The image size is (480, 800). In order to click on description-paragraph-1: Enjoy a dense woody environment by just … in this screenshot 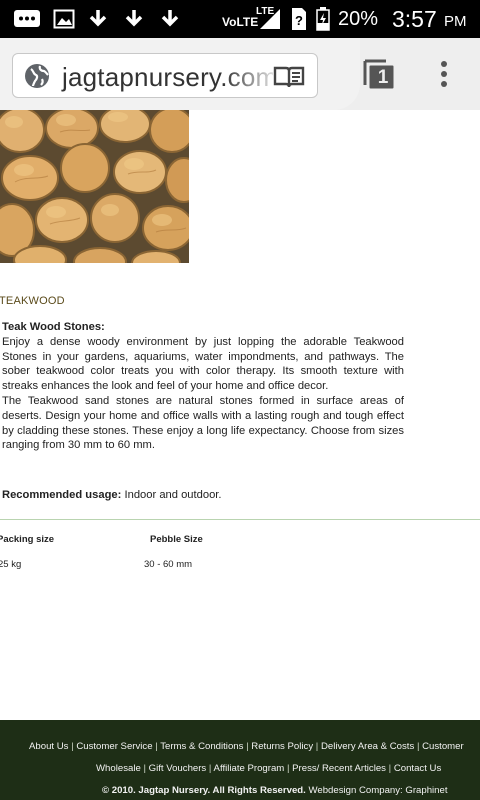, I will do `click(203, 364)`.